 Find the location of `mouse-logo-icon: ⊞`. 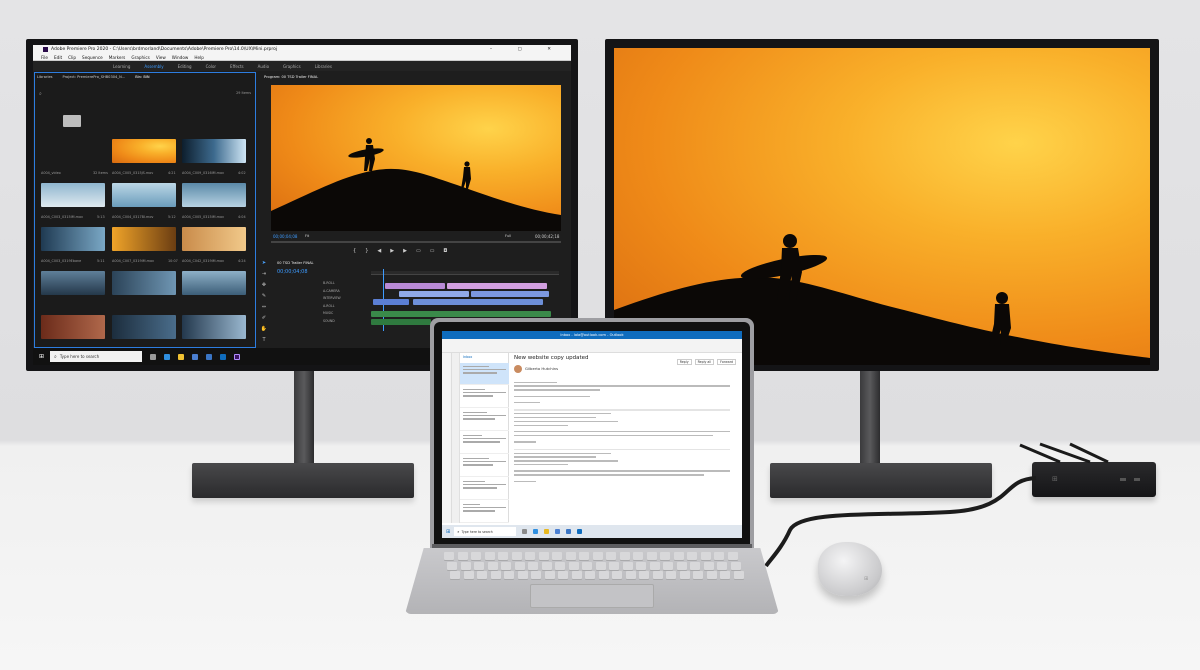

mouse-logo-icon: ⊞ is located at coordinates (866, 579).